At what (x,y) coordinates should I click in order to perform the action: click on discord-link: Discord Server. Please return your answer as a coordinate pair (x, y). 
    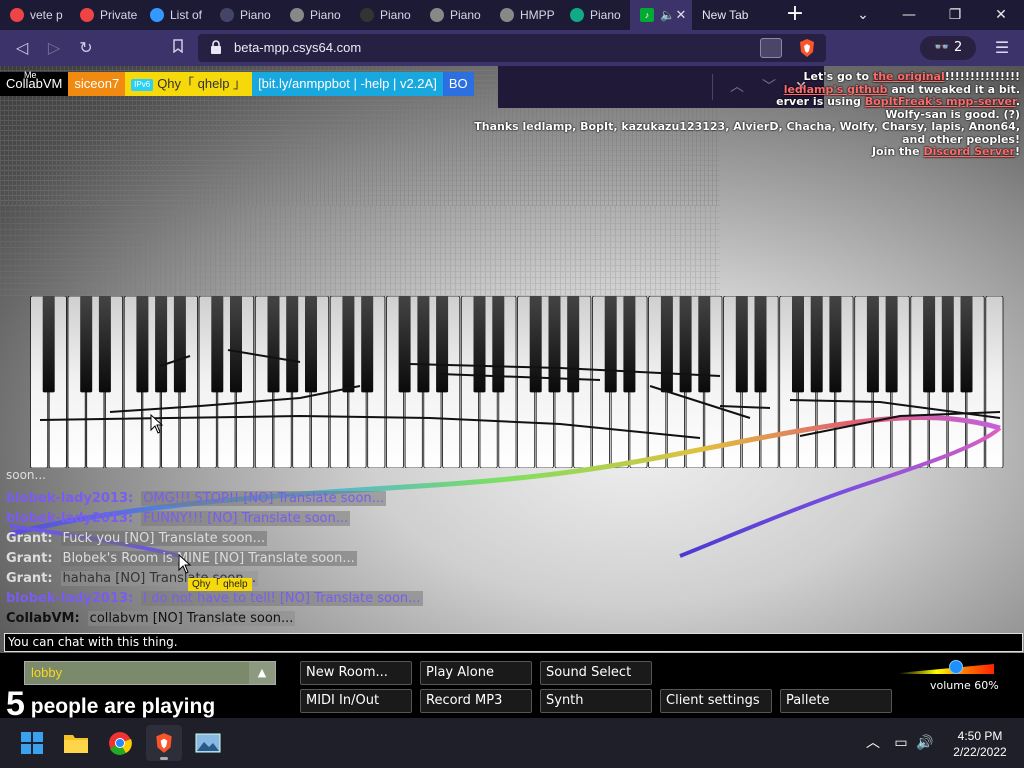
    Looking at the image, I should click on (969, 151).